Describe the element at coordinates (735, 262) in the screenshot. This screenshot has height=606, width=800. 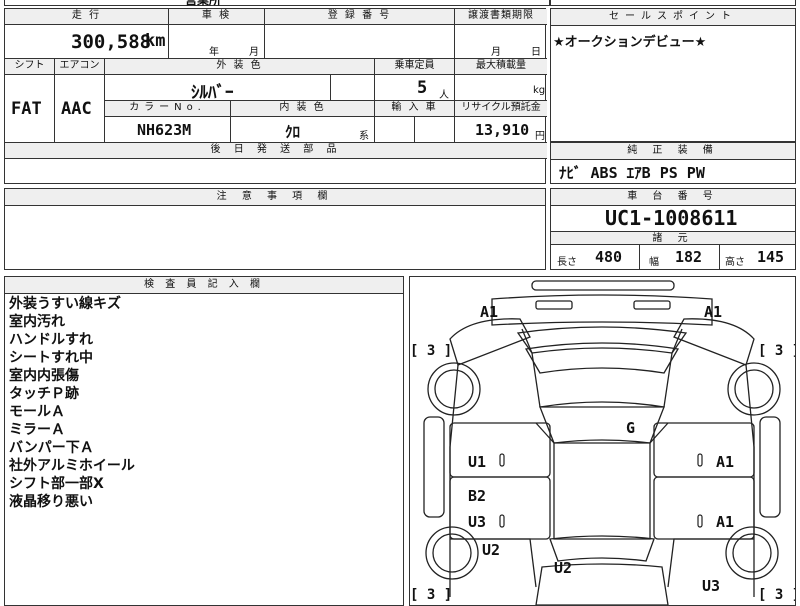
I see `height-label: 高さ` at that location.